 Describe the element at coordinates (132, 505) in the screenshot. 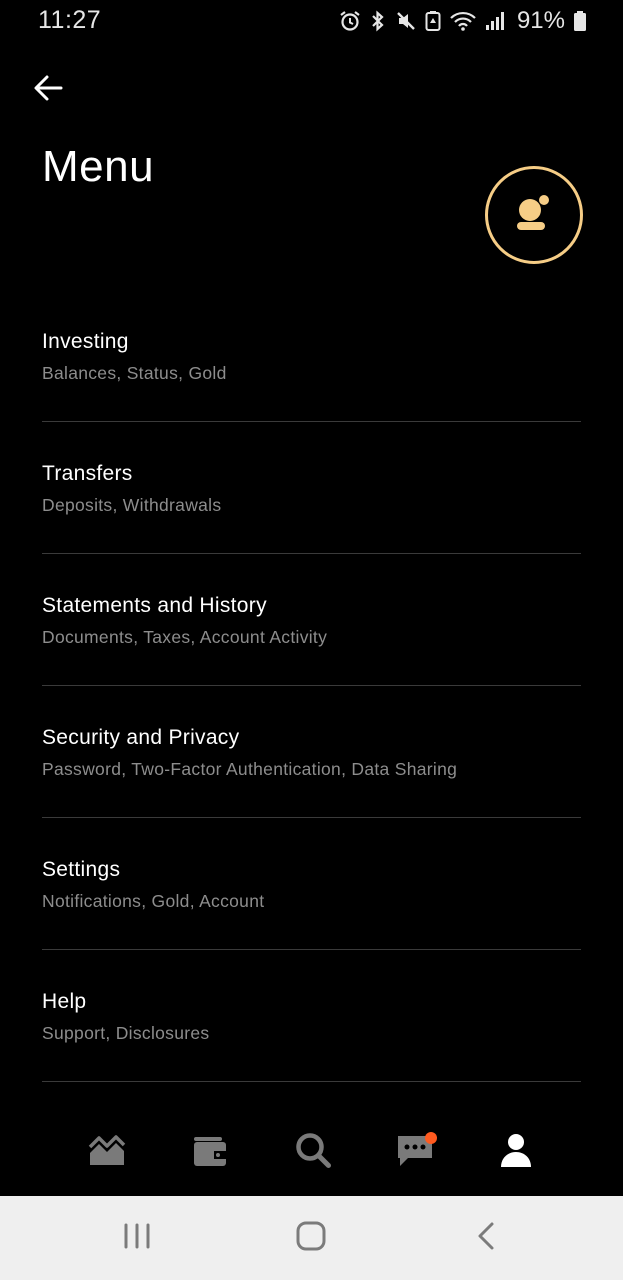

I see `menu-item-subtitle: Deposits, Withdrawals` at that location.